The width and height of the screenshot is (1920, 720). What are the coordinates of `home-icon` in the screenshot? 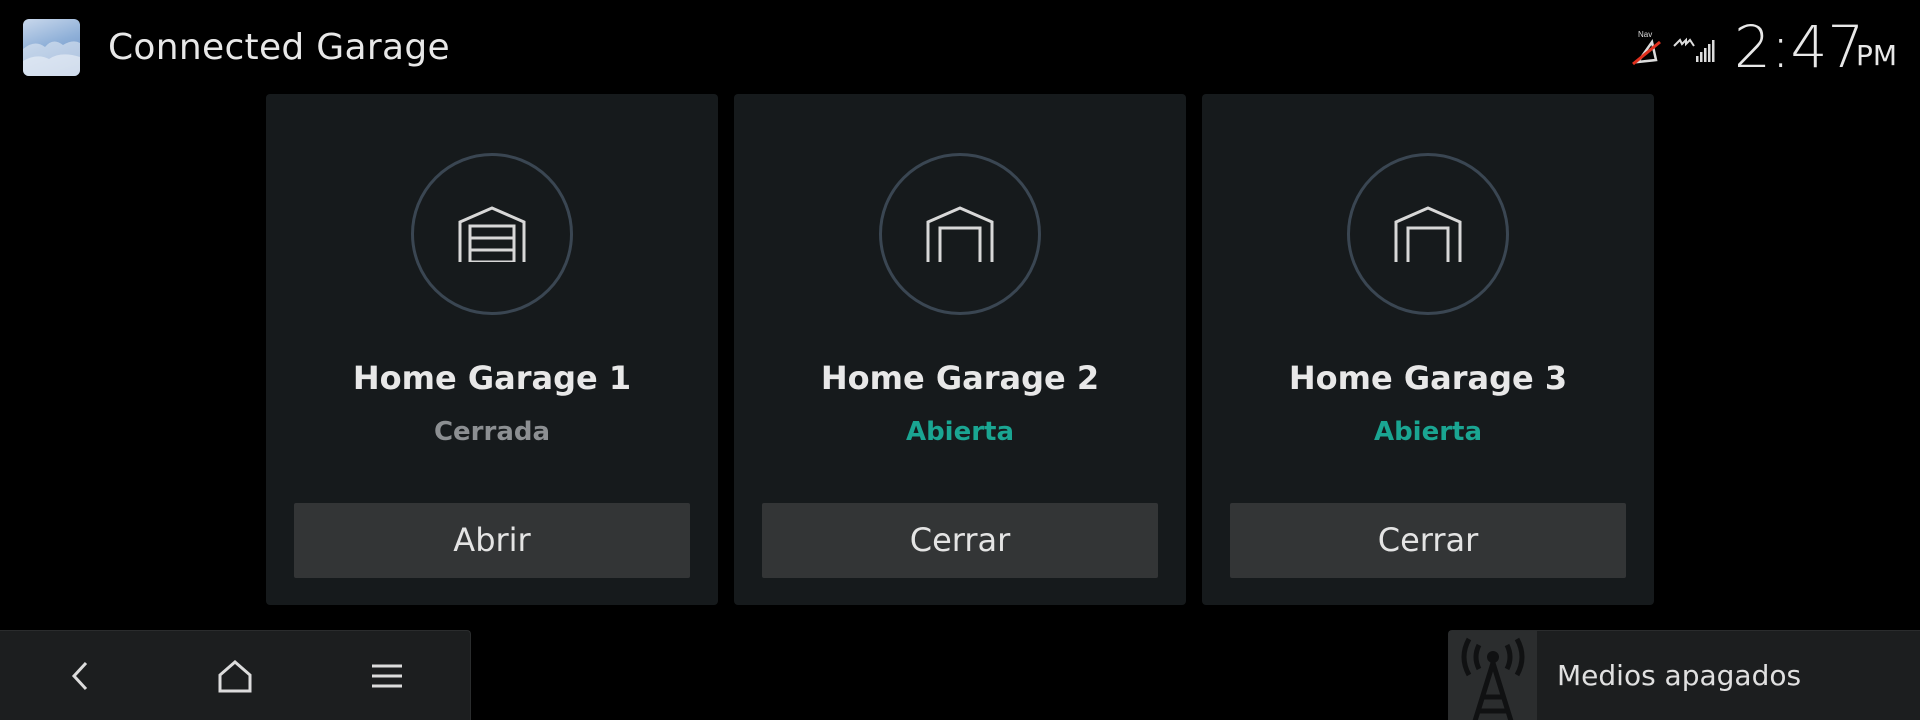 It's located at (235, 676).